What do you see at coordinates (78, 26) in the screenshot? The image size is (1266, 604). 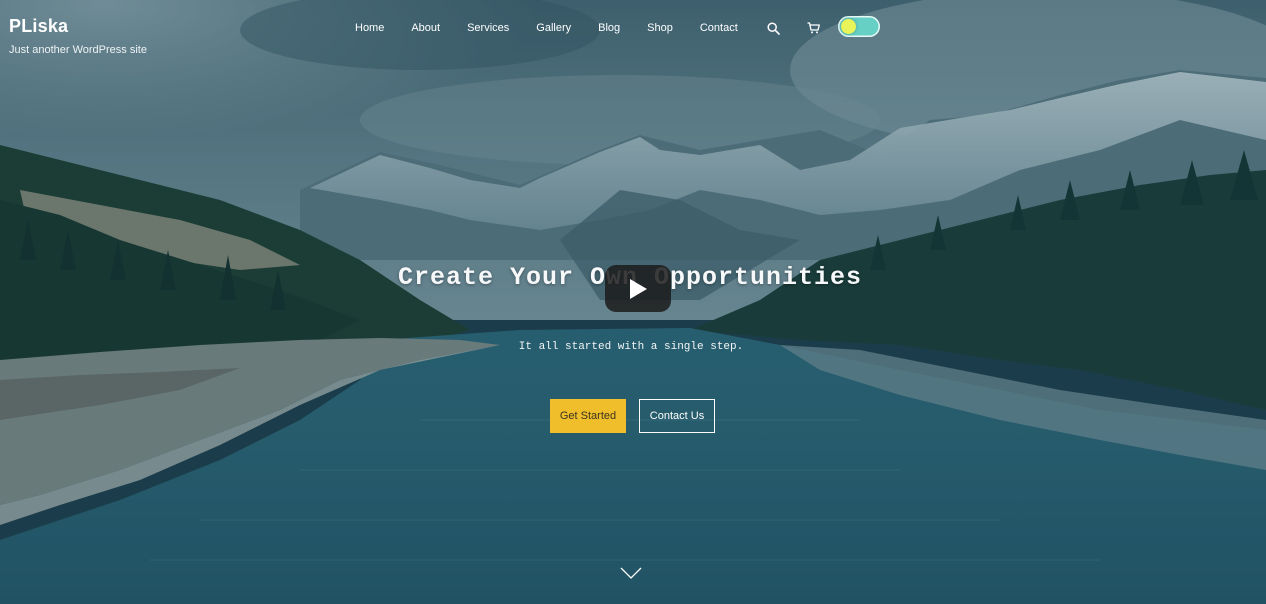 I see `site-title: PLiska` at bounding box center [78, 26].